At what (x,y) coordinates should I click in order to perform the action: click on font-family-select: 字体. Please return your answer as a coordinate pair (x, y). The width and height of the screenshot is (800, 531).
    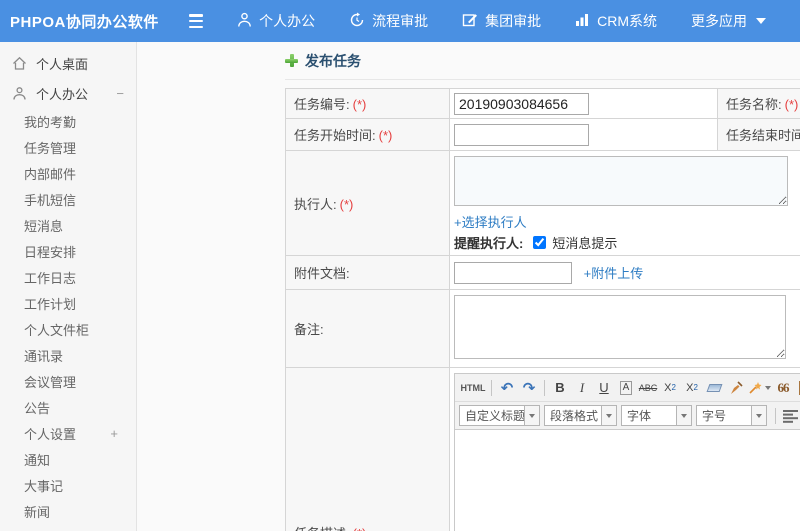
    Looking at the image, I should click on (656, 415).